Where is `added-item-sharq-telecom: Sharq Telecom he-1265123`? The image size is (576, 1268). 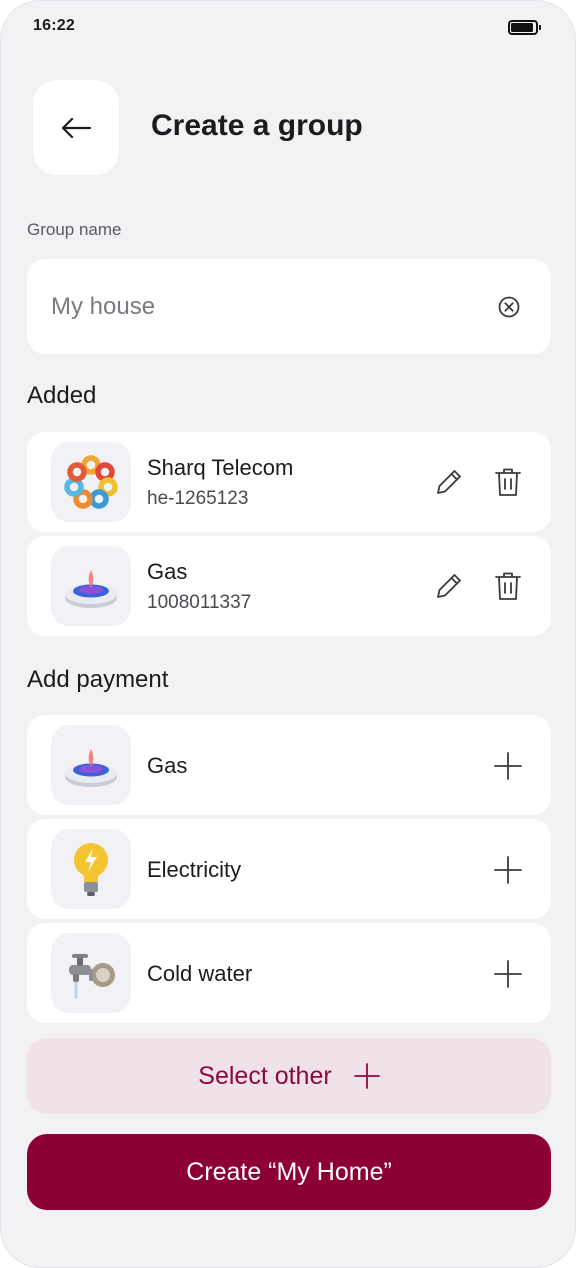
added-item-sharq-telecom: Sharq Telecom he-1265123 is located at coordinates (289, 482).